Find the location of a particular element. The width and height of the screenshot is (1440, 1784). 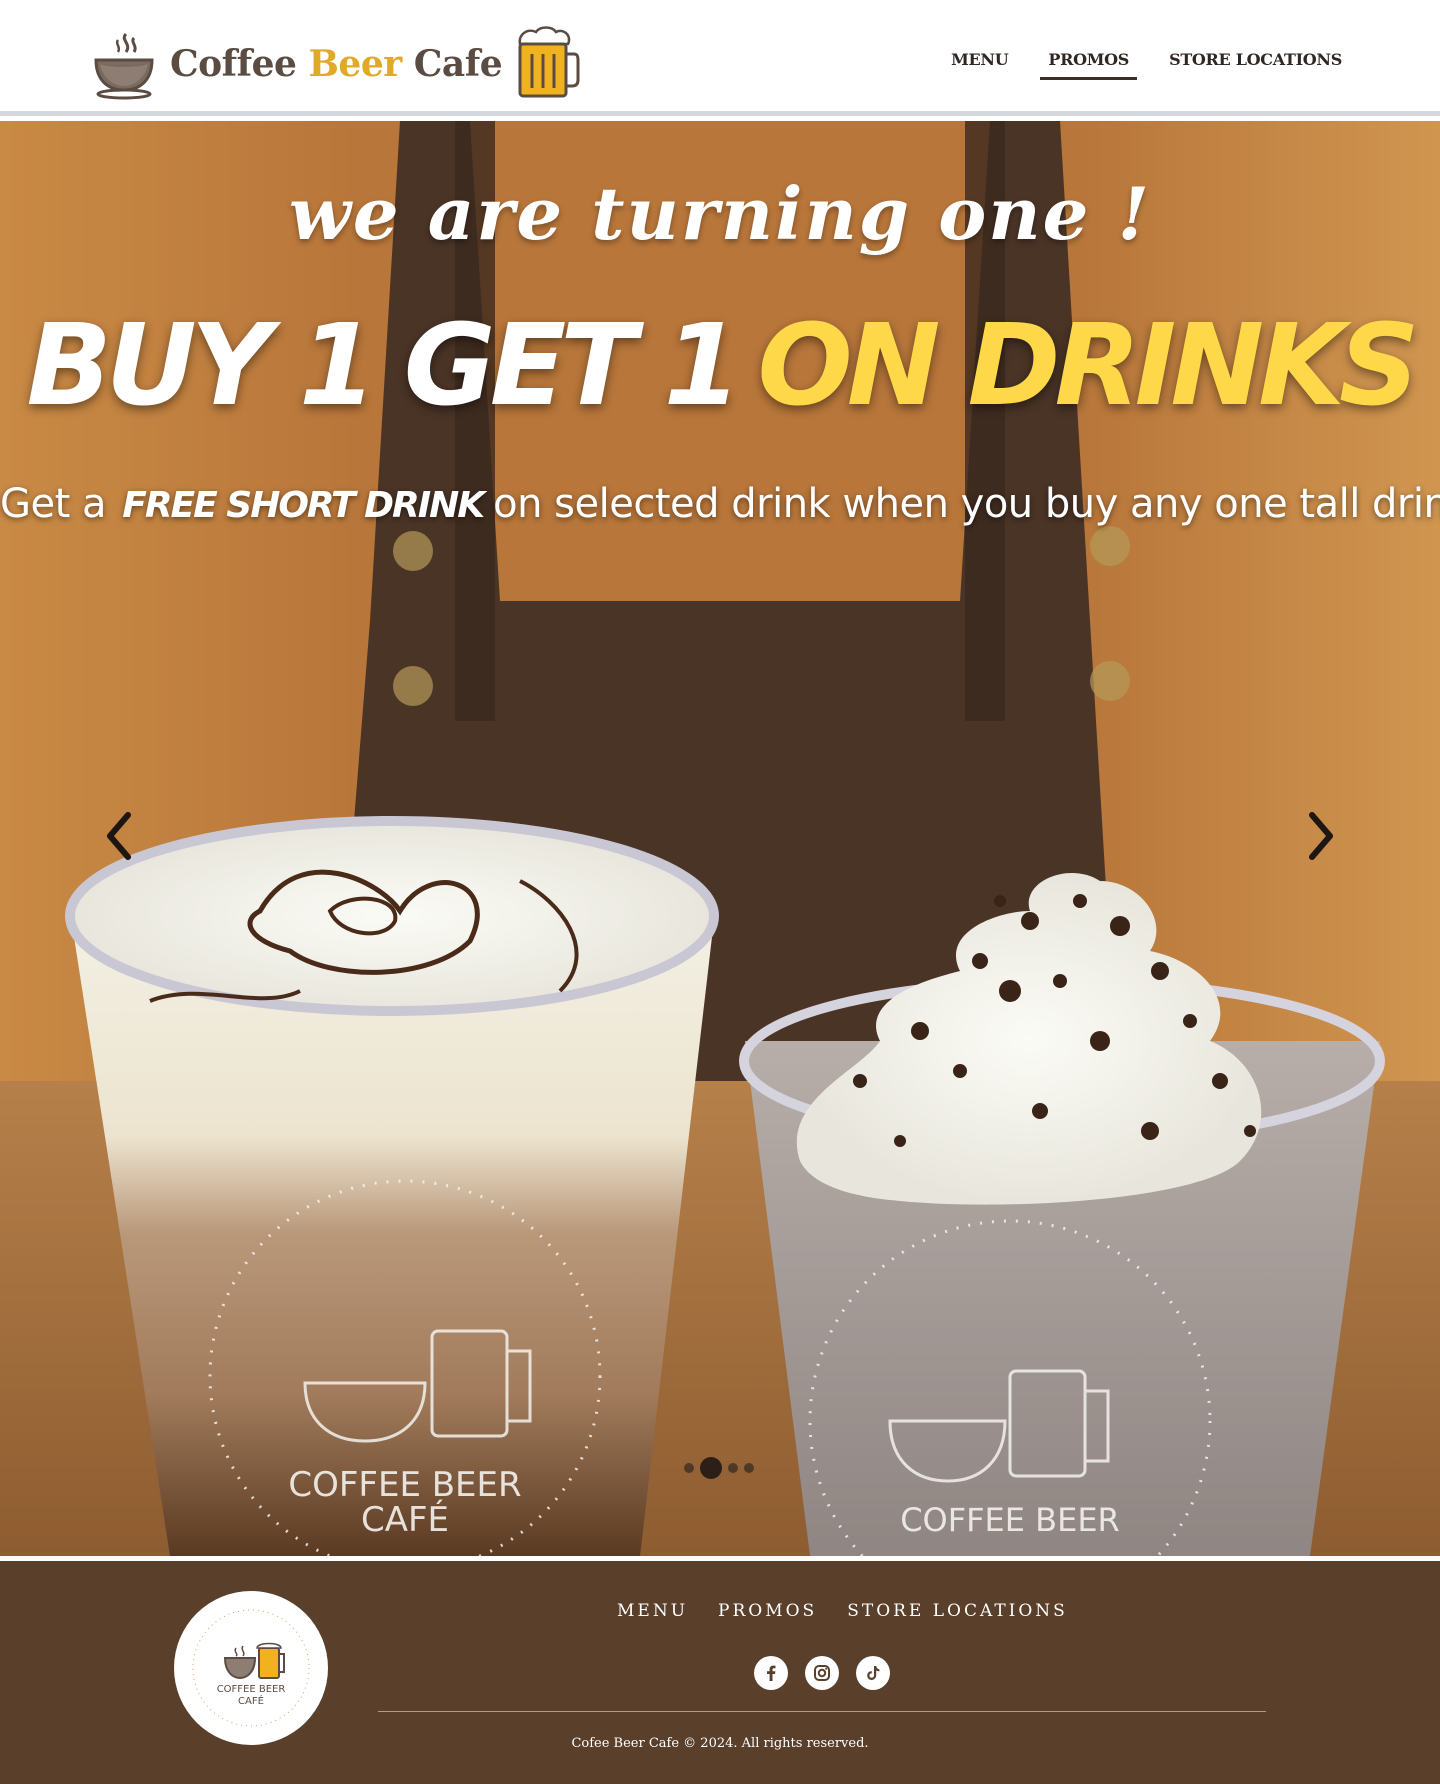

carousel-next-button is located at coordinates (1321, 836).